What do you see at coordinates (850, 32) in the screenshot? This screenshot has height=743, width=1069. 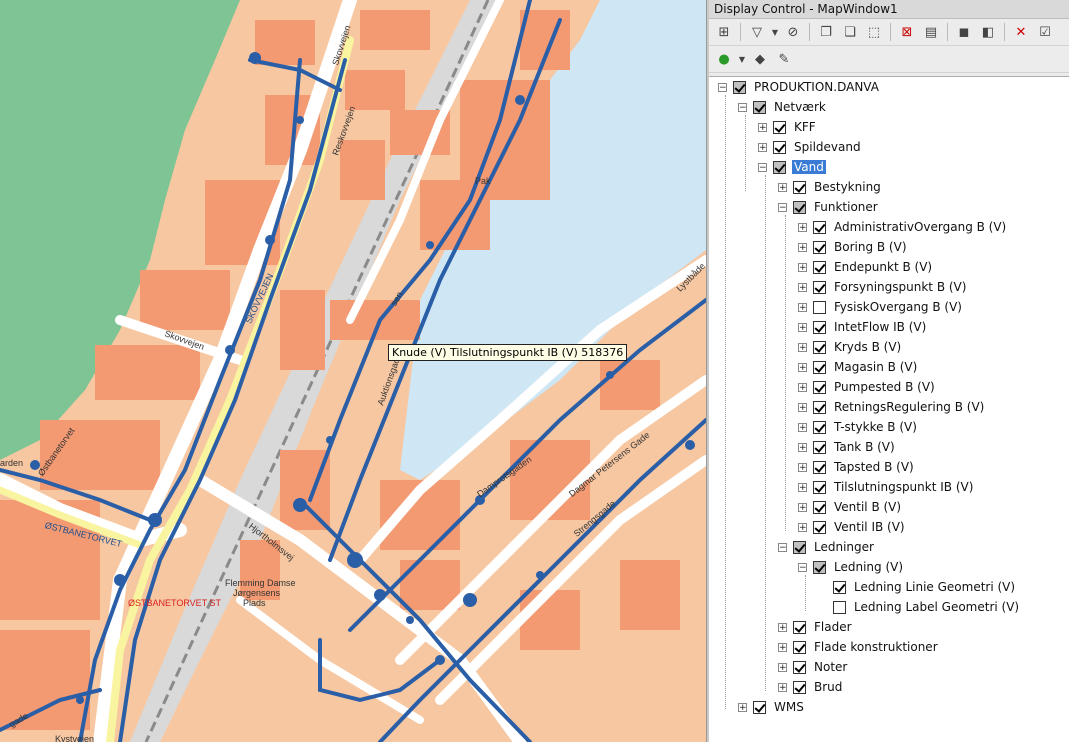 I see `paste-layer-icon: ❏` at bounding box center [850, 32].